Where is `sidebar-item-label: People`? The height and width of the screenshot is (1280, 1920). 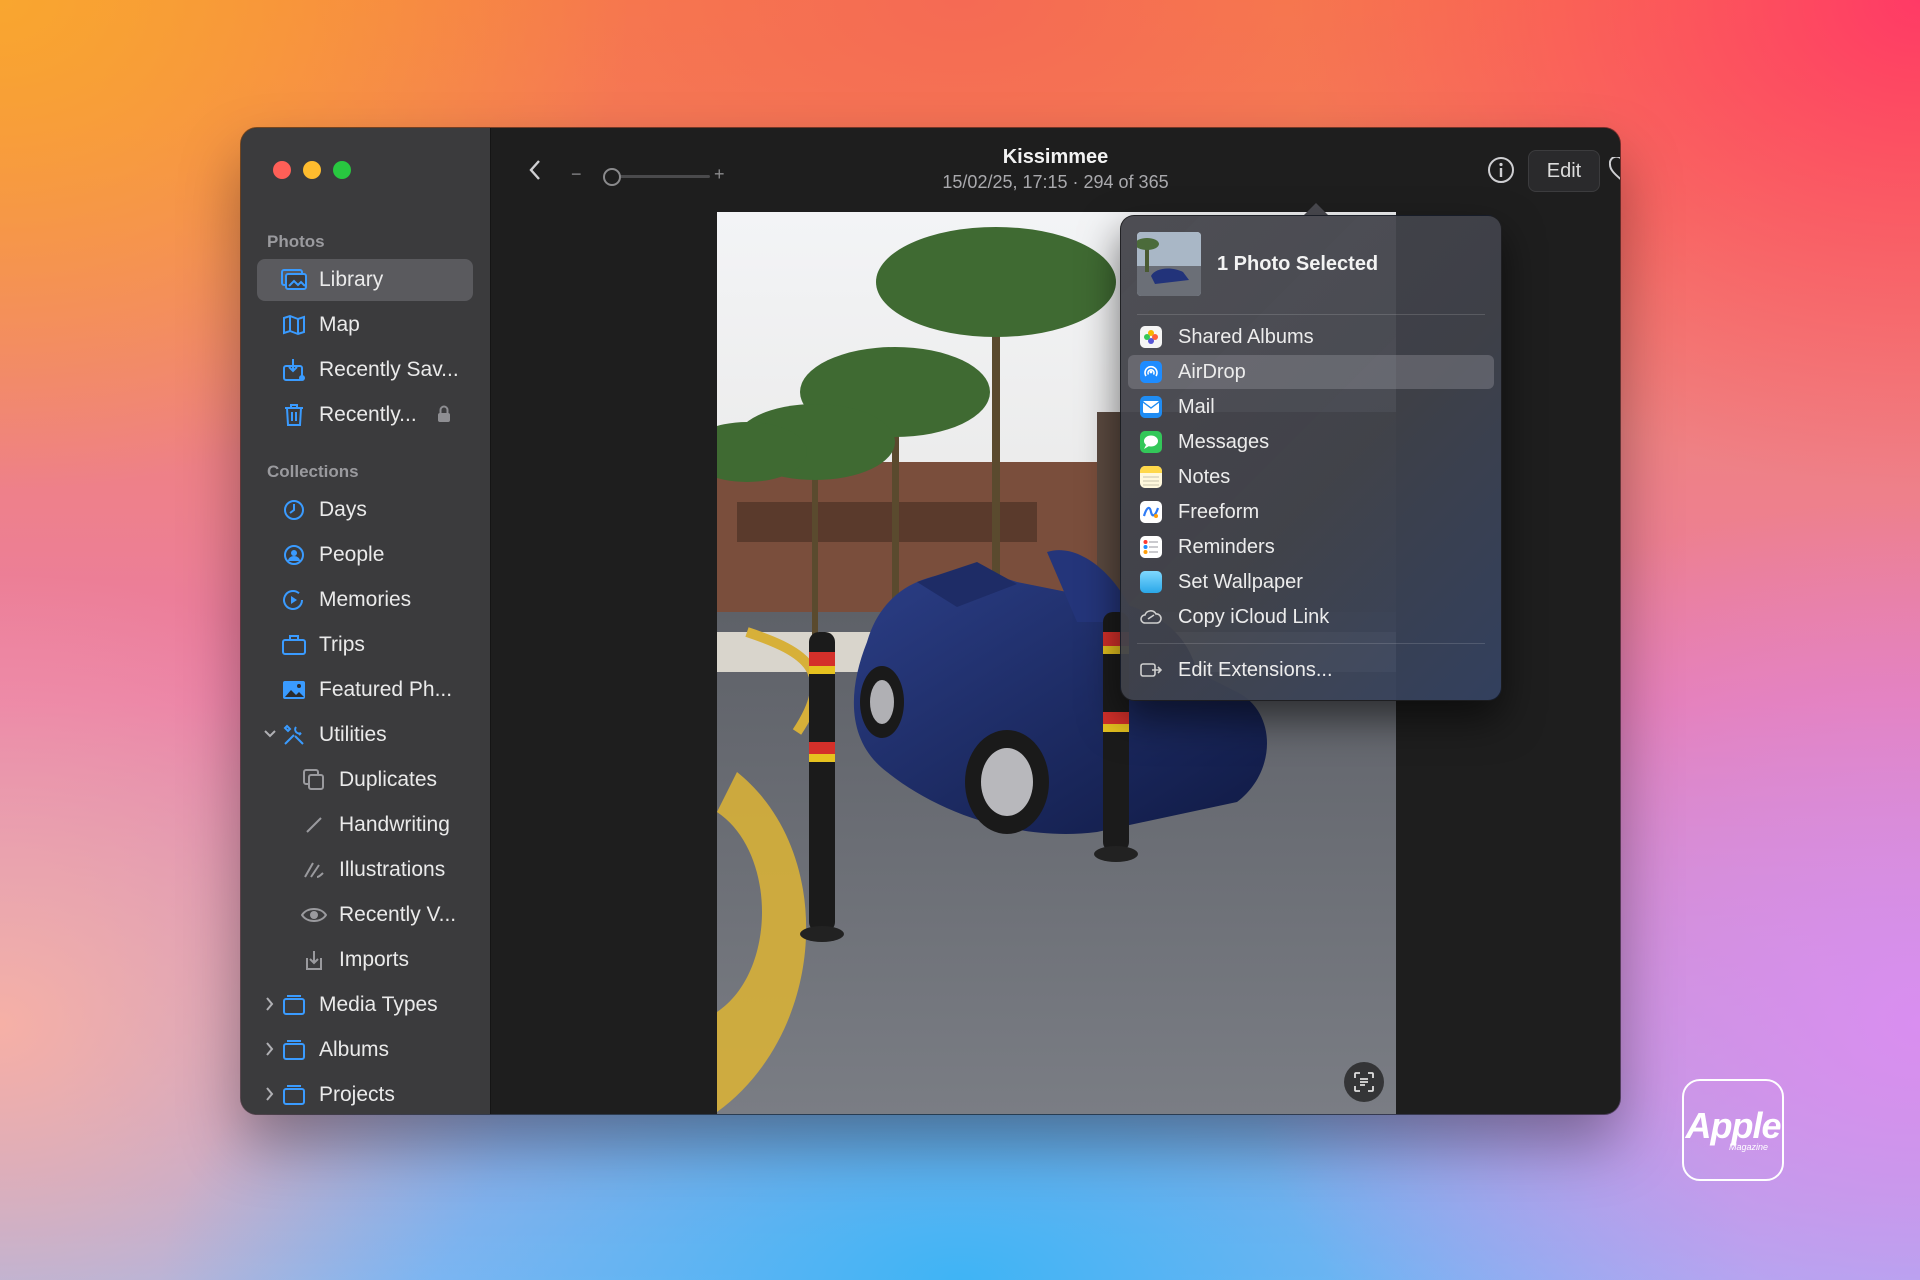
sidebar-item-label: People is located at coordinates (352, 554).